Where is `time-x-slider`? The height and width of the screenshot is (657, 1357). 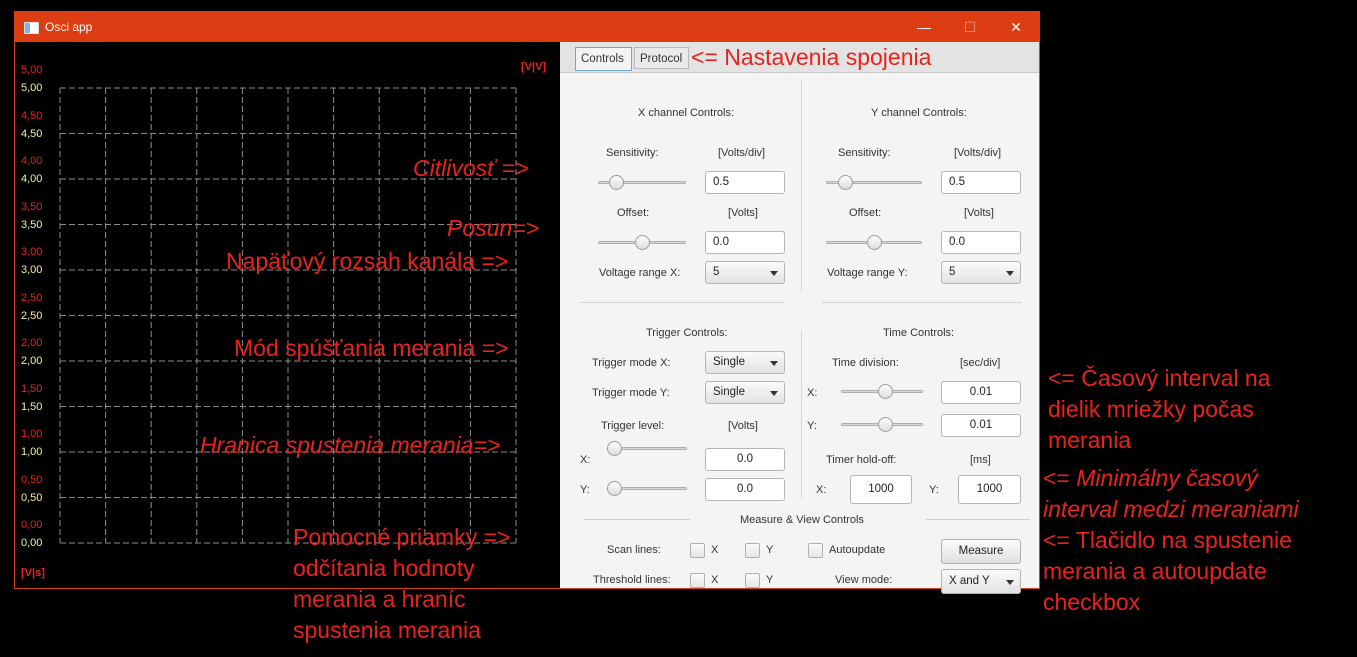
time-x-slider is located at coordinates (882, 392).